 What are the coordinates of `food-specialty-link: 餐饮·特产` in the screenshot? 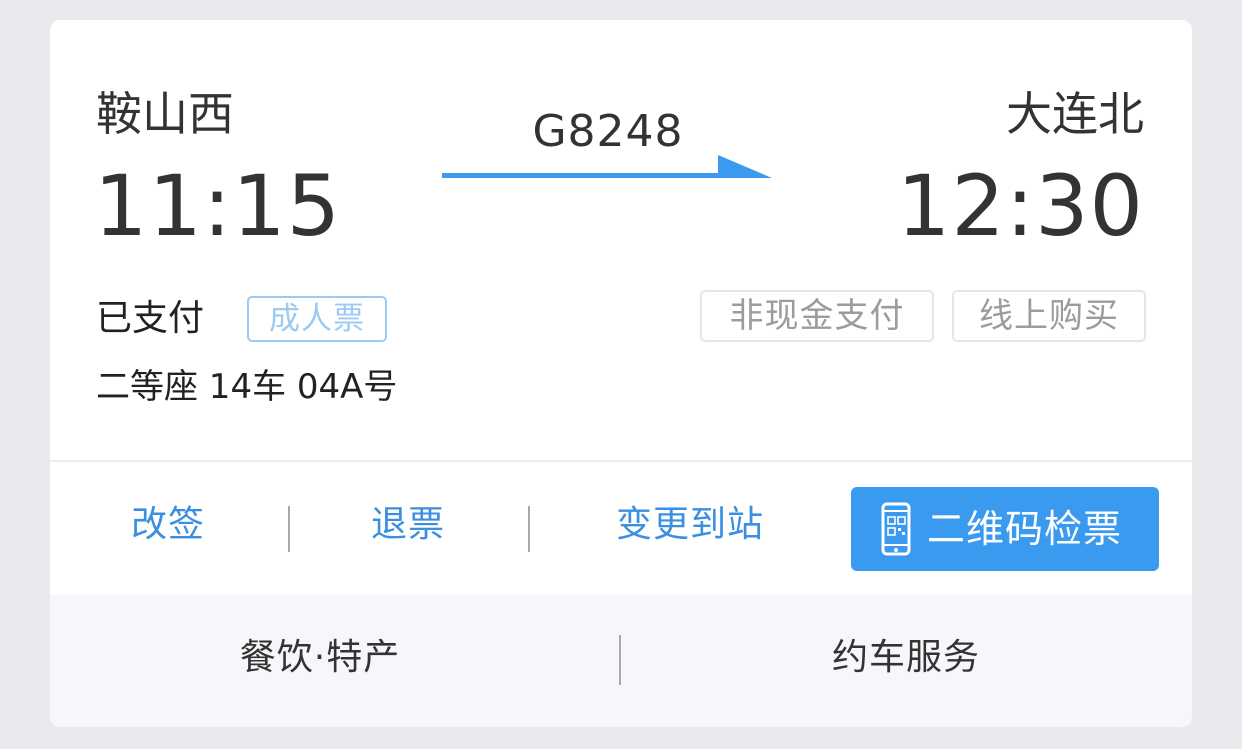 It's located at (320, 658).